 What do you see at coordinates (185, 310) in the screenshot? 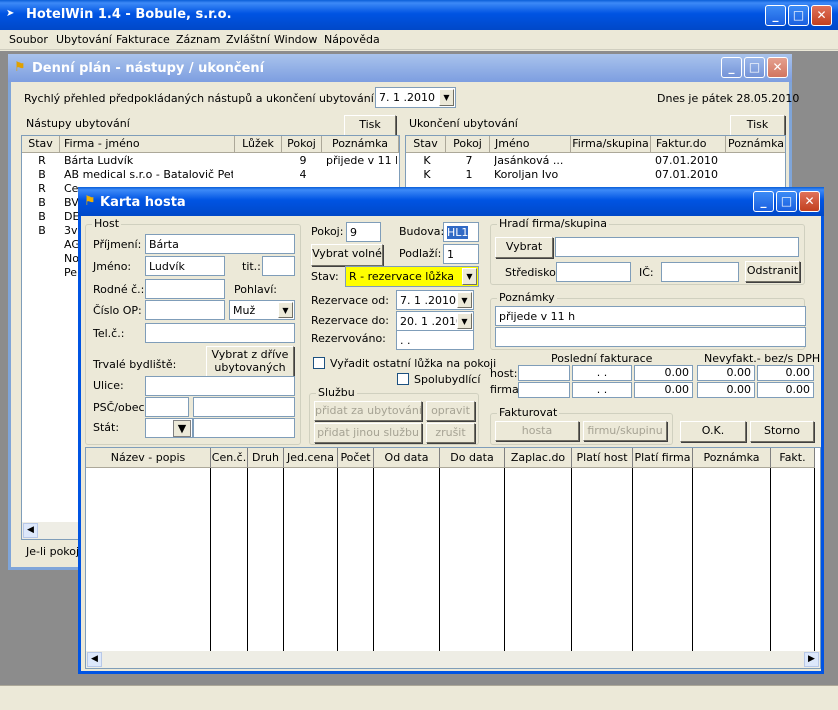
I see `cislo-op-field` at bounding box center [185, 310].